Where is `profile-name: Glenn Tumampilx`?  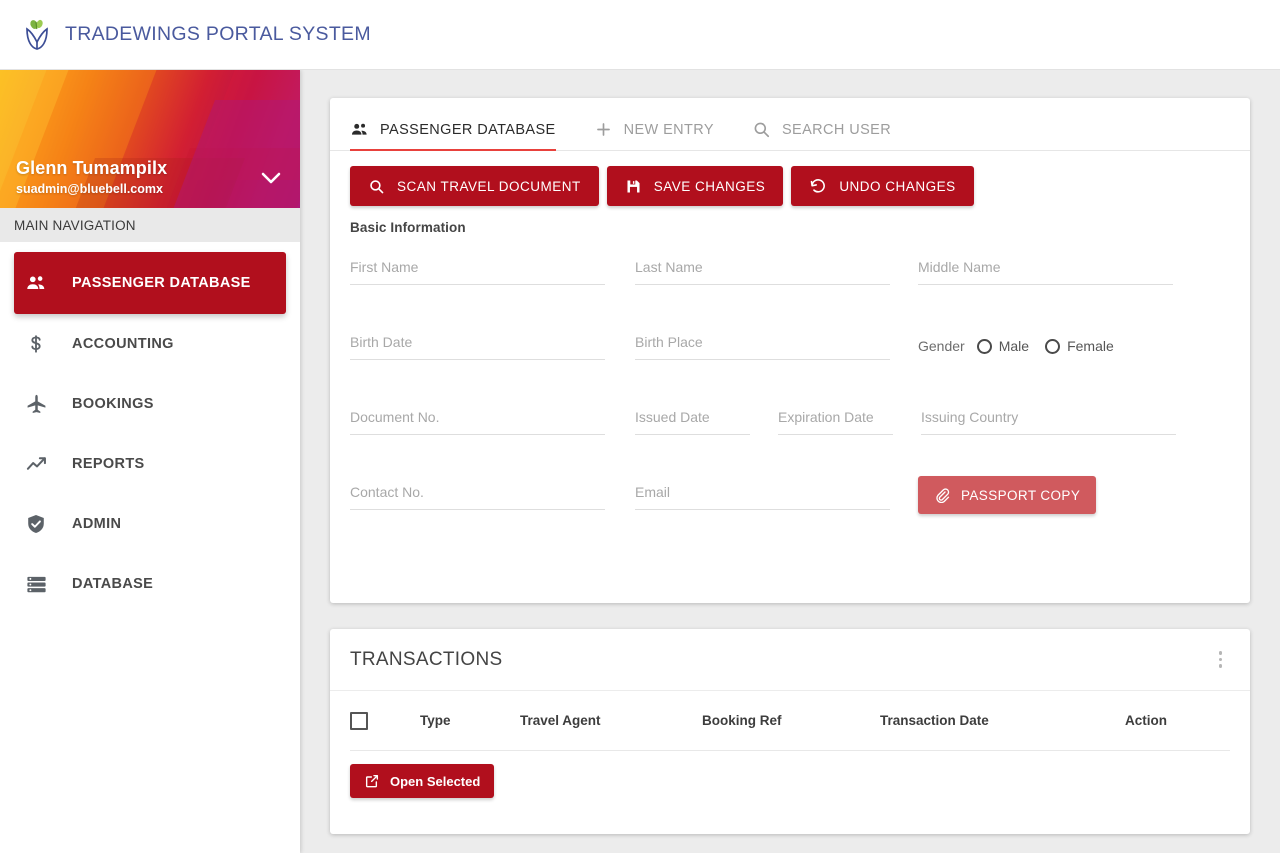 profile-name: Glenn Tumampilx is located at coordinates (92, 168).